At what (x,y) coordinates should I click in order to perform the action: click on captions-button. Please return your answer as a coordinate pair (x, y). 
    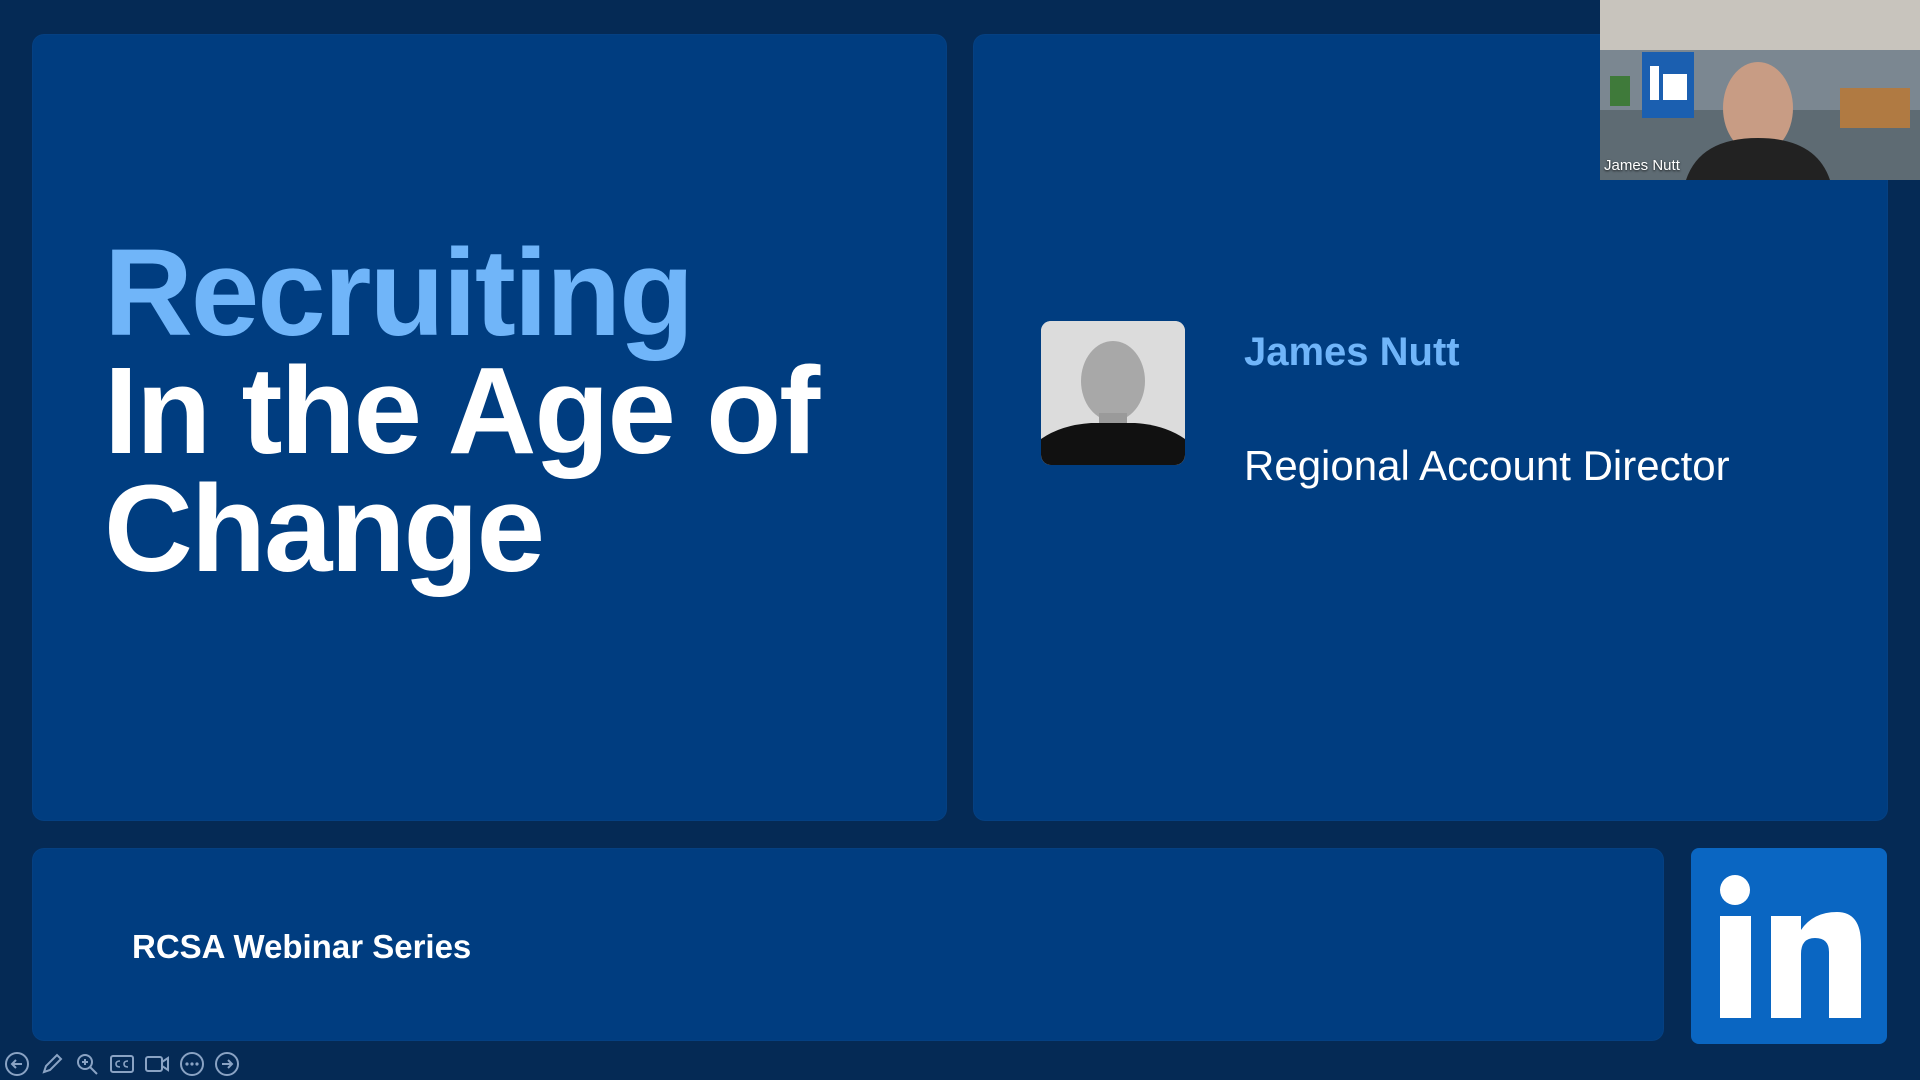
    Looking at the image, I should click on (121, 1064).